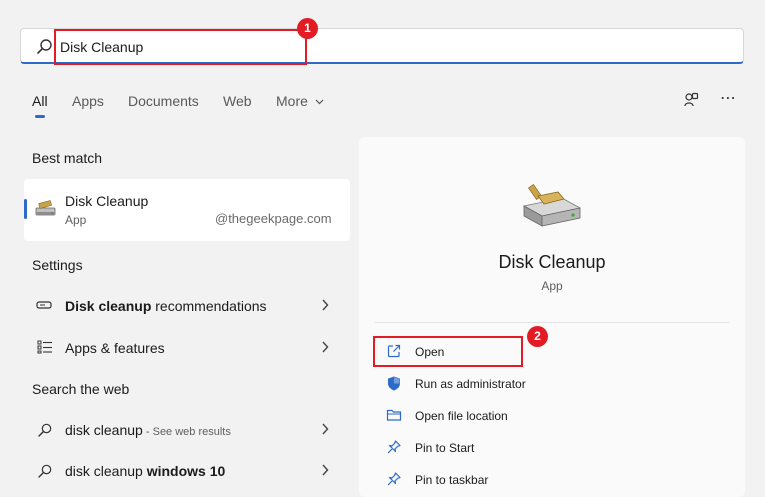  What do you see at coordinates (81, 389) in the screenshot?
I see `search-web-heading: Search the web` at bounding box center [81, 389].